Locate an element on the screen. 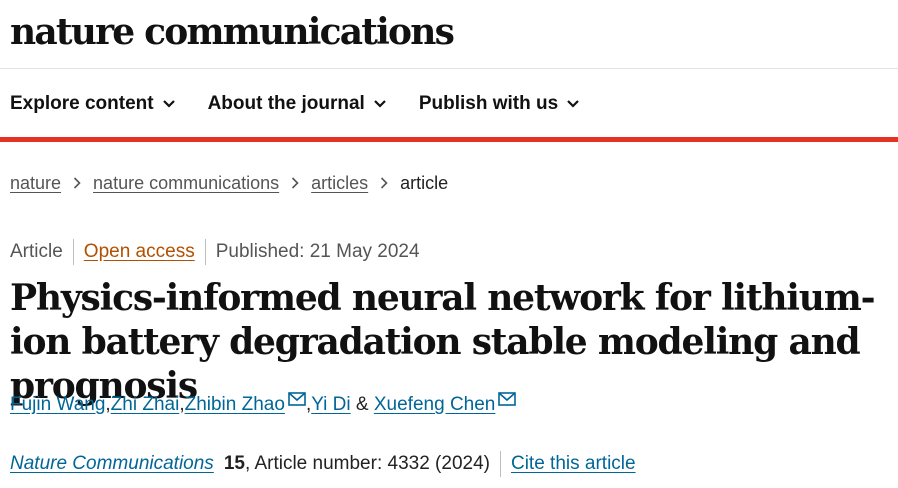 The width and height of the screenshot is (898, 488). nav-publish-with-us: Publish with us is located at coordinates (499, 104).